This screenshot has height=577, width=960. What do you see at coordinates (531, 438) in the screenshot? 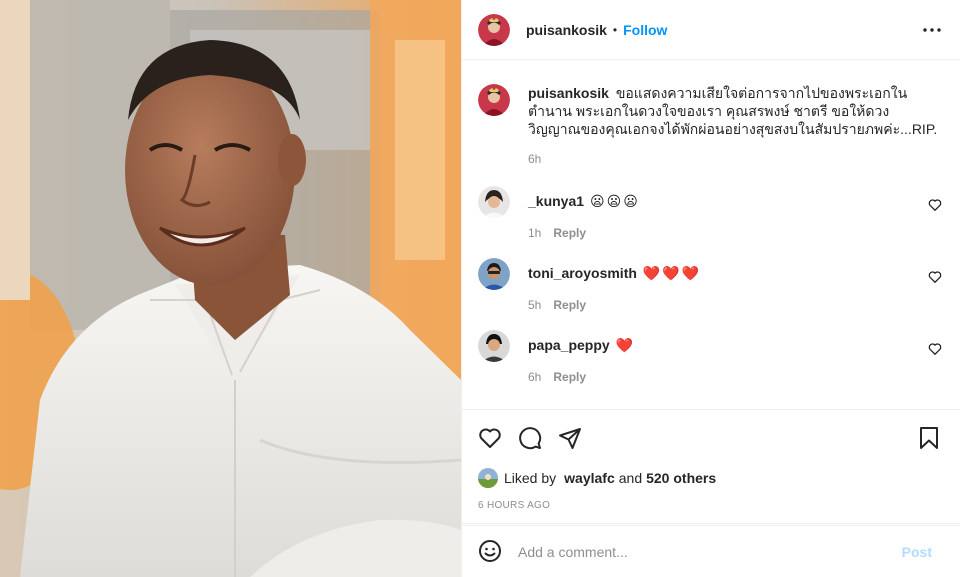
I see `comment-bubble-icon` at bounding box center [531, 438].